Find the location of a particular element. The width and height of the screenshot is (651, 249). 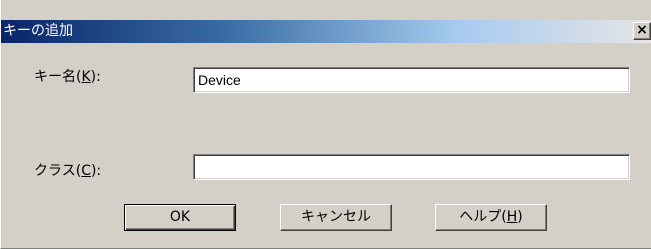

ok-button-label: OK is located at coordinates (180, 217).